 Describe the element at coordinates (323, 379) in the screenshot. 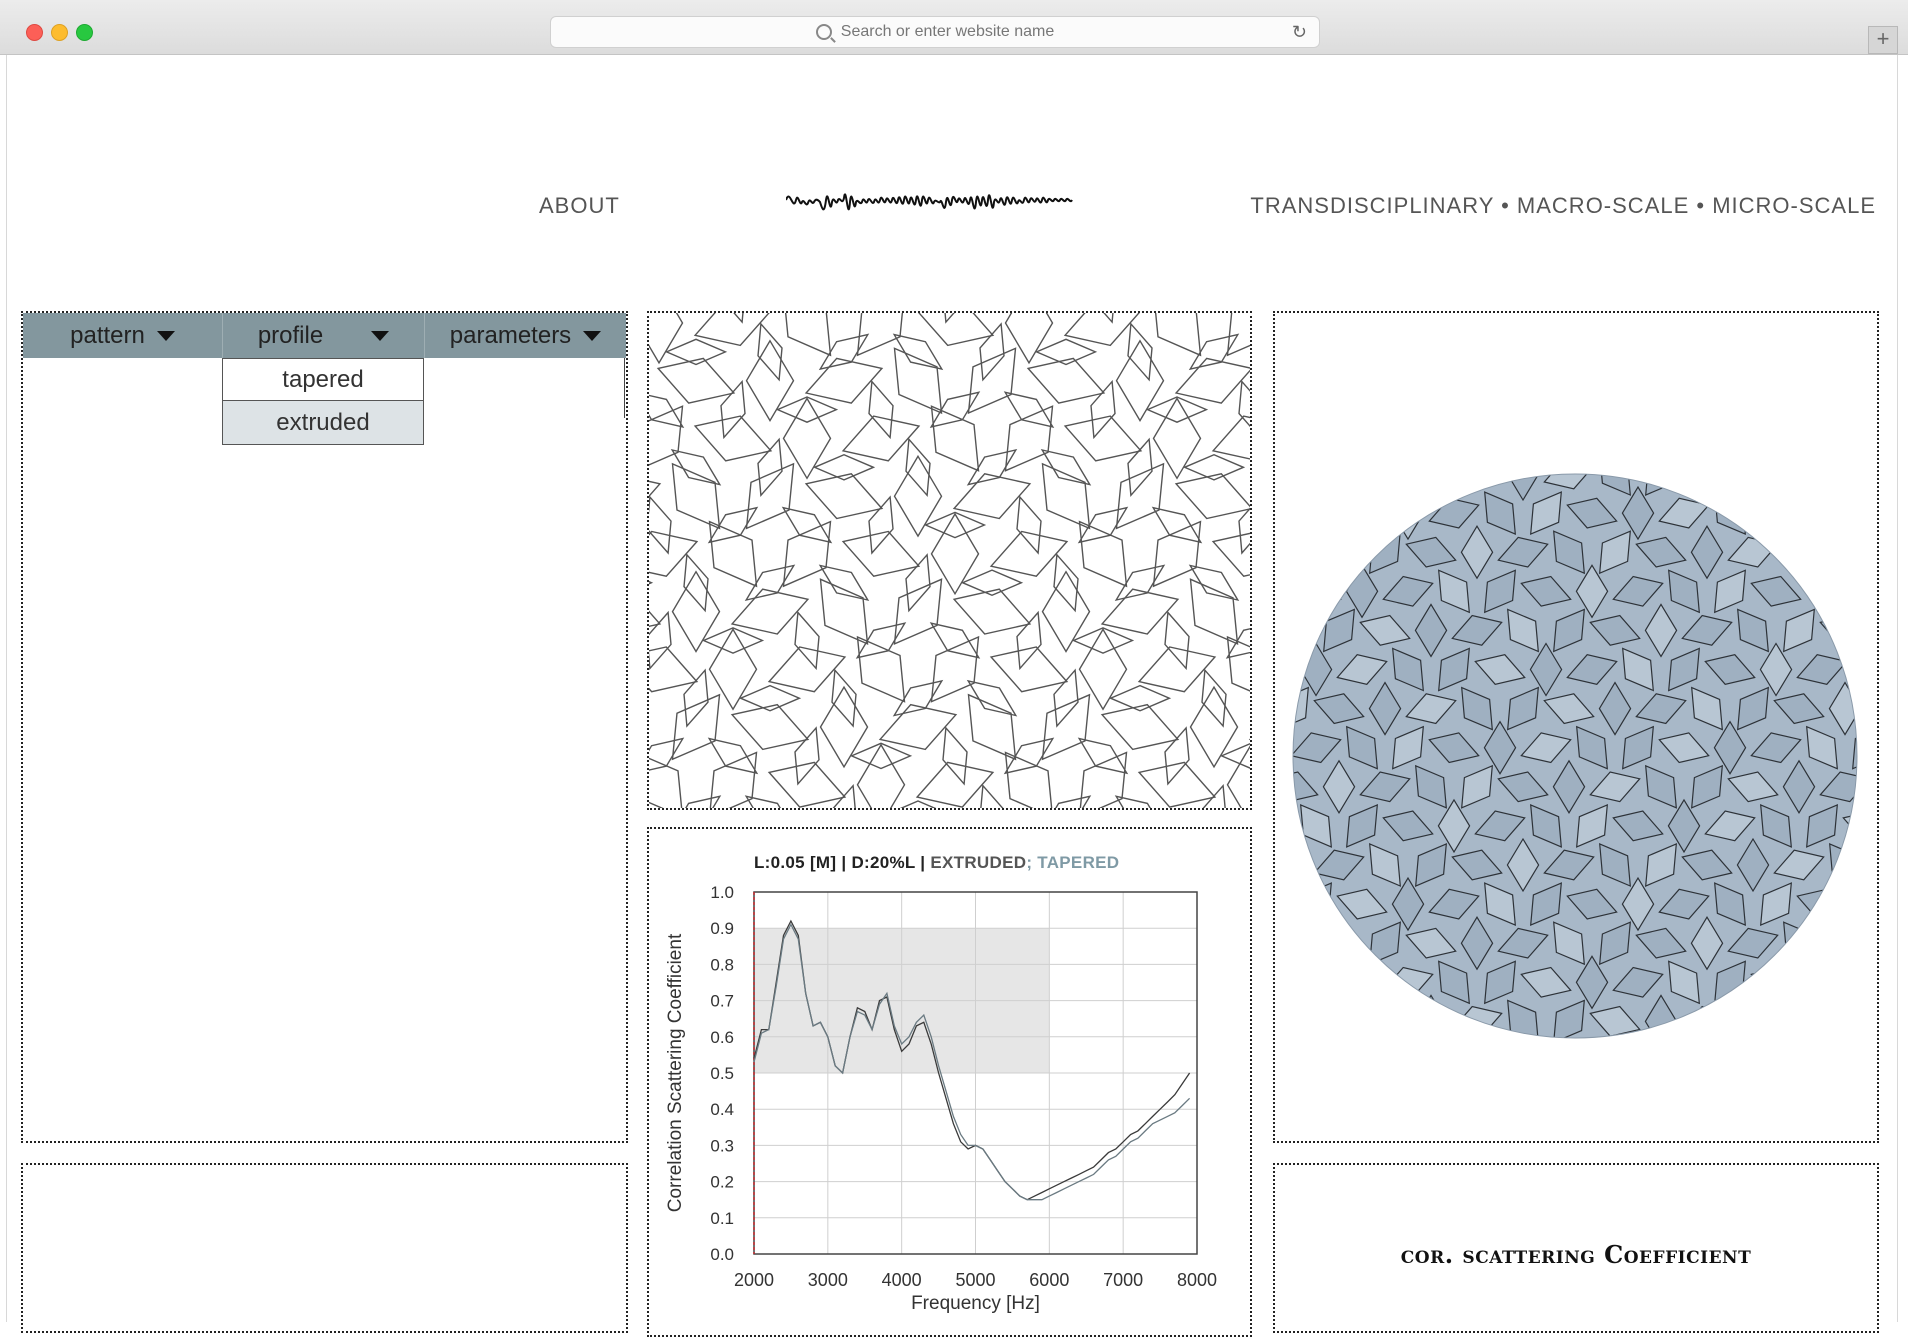

I see `profile-option-tapered: tapered` at that location.